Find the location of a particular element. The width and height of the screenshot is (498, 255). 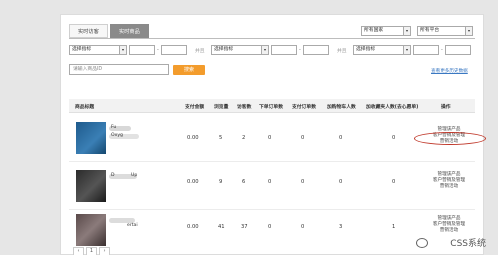

cell-pv: 9 is located at coordinates (221, 182).